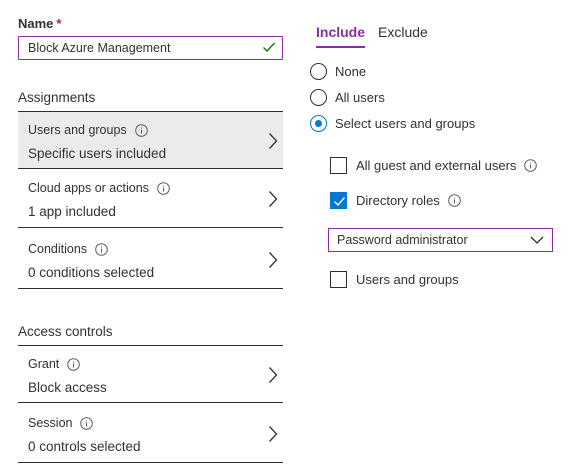 The image size is (574, 475). I want to click on radio-all-users: All users, so click(347, 97).